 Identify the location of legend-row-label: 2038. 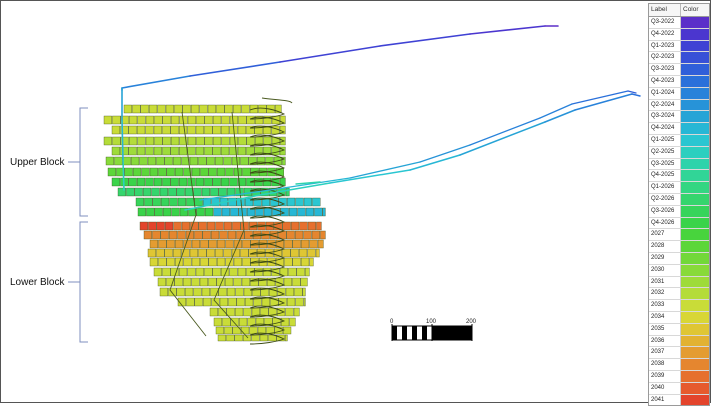
(665, 364).